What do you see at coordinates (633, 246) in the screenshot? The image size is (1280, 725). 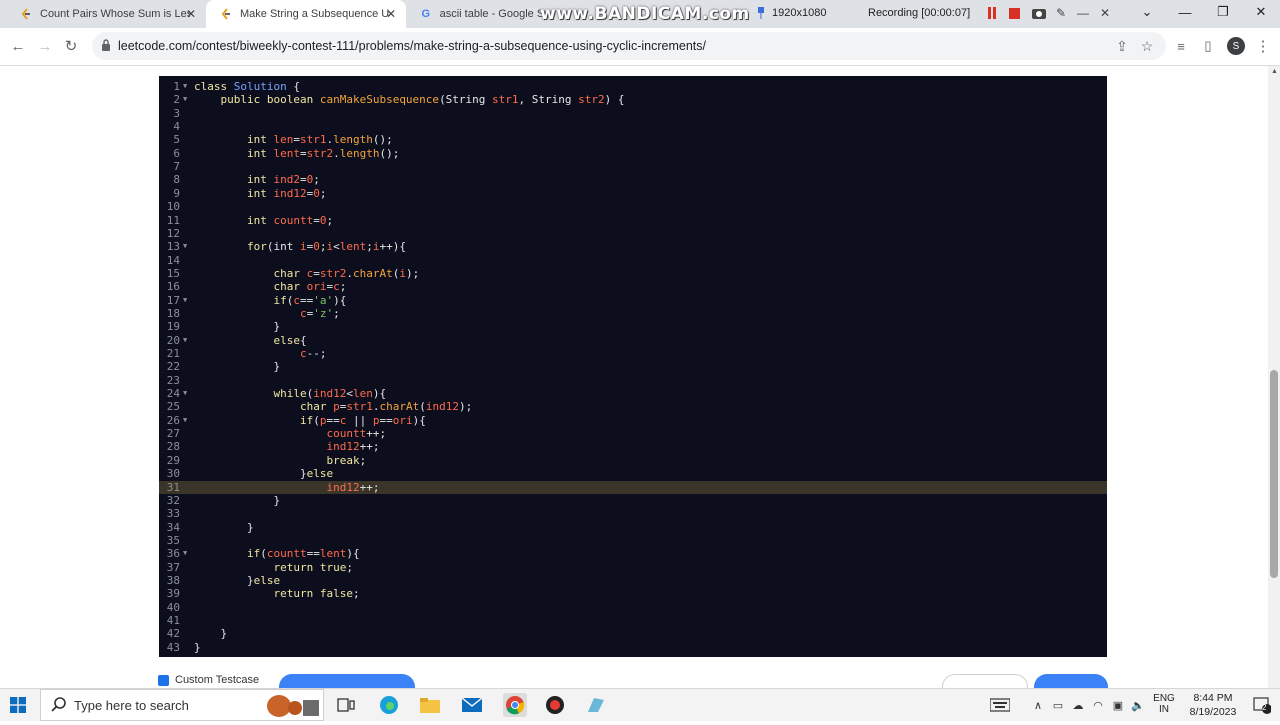 I see `code-line: 13 ▼ for(int i=0;i<lent;i++){` at bounding box center [633, 246].